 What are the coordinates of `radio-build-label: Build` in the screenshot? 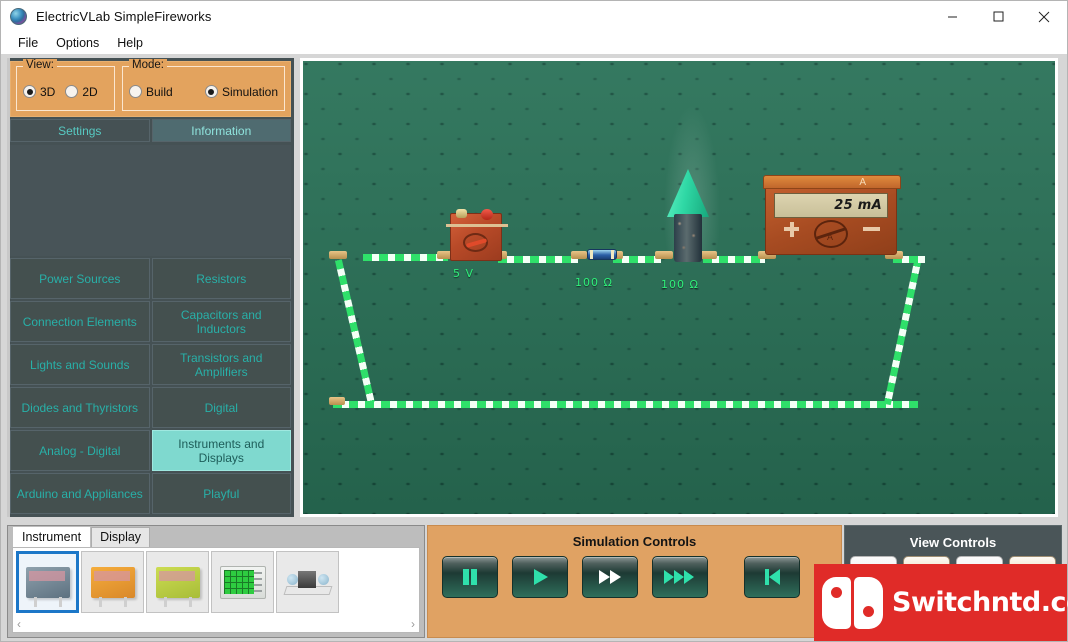 It's located at (159, 91).